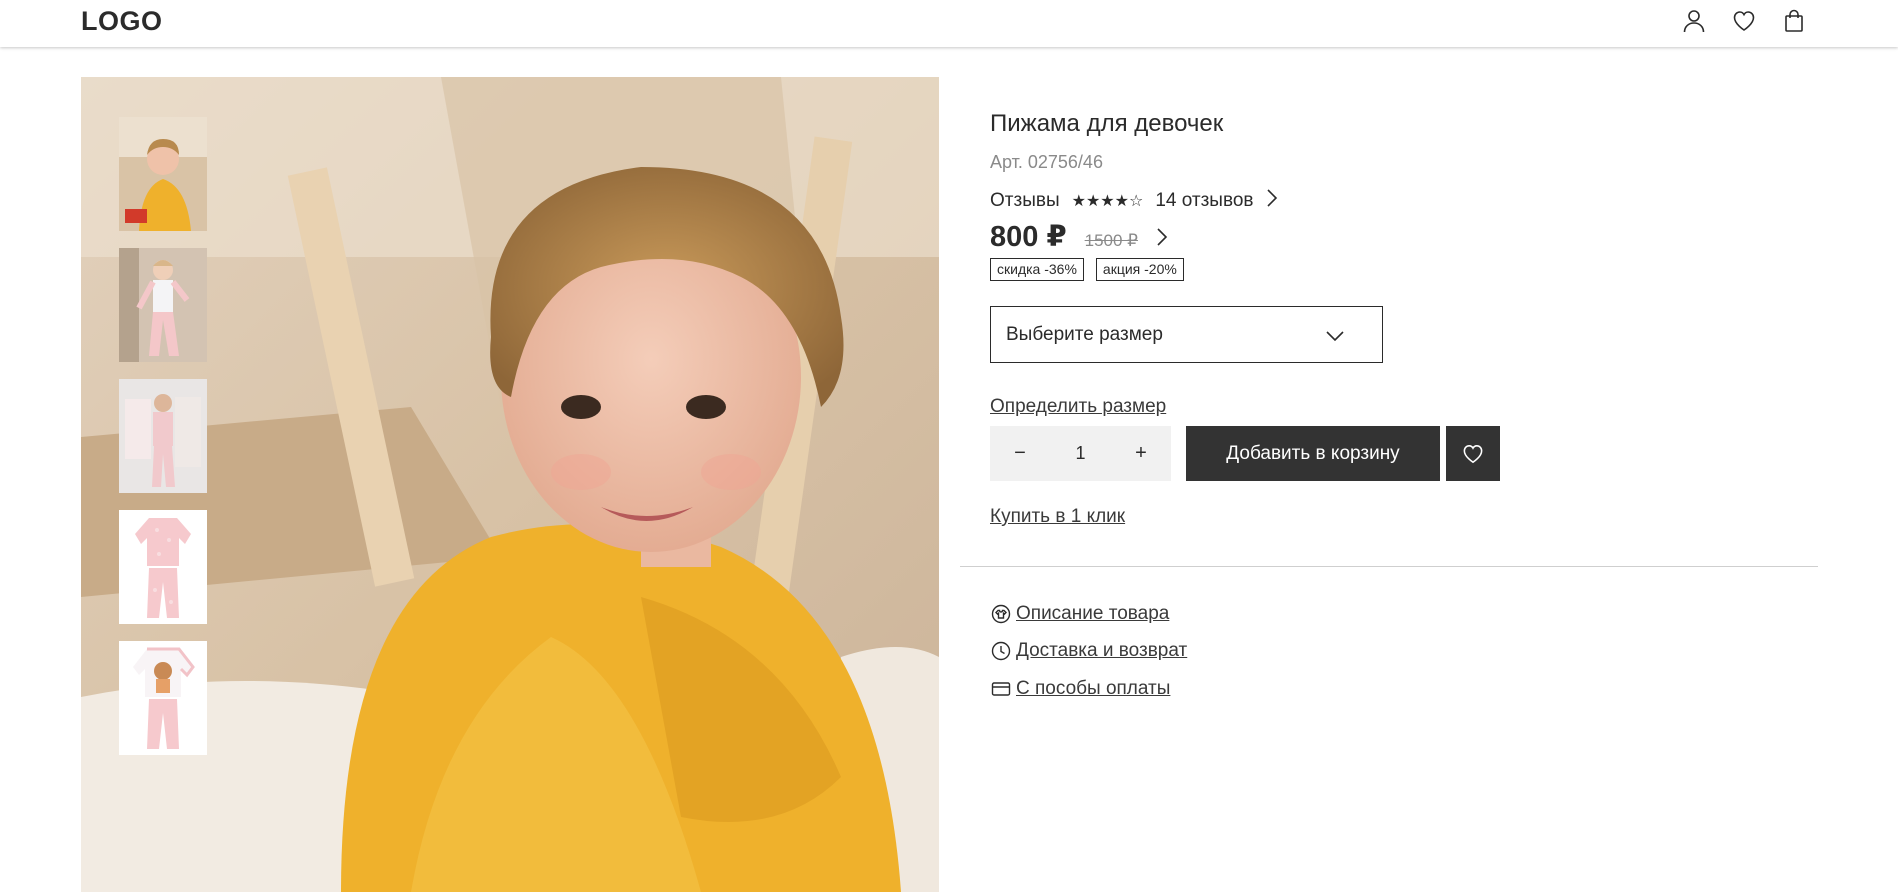  I want to click on buy-one-click-link: Купить в 1 клик, so click(1057, 517).